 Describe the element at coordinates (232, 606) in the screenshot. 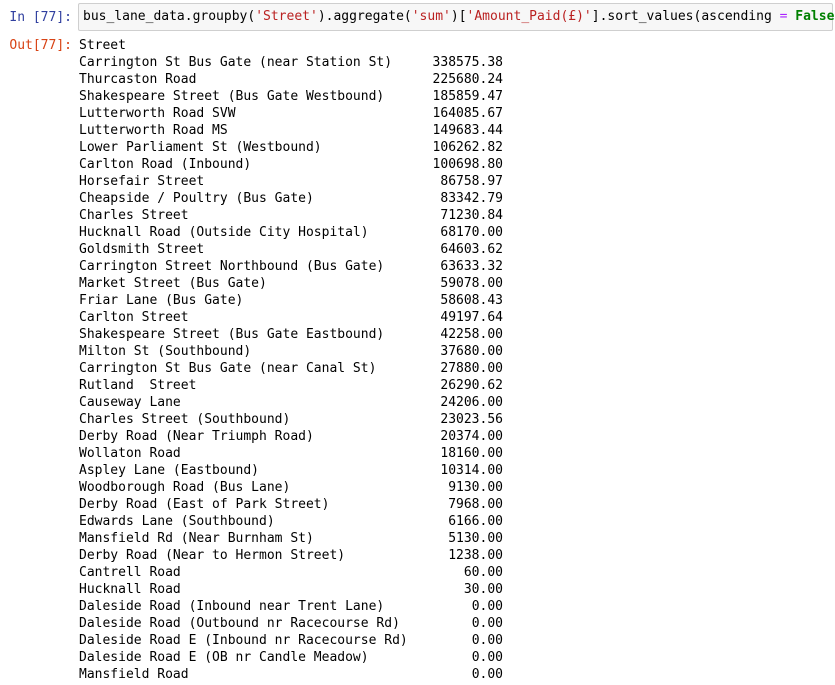

I see `street-label: Daleside Road (Inbound near Trent Lane)` at that location.